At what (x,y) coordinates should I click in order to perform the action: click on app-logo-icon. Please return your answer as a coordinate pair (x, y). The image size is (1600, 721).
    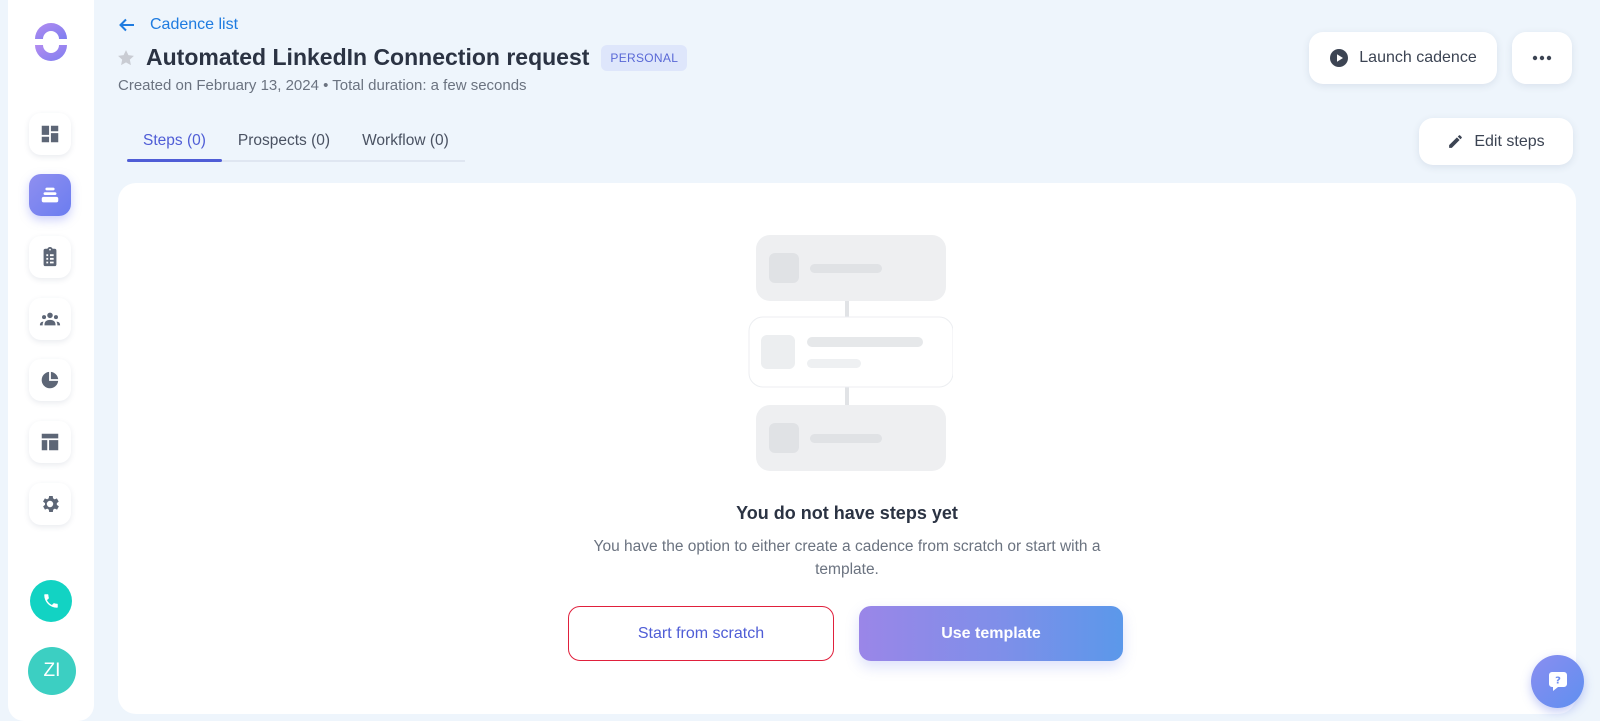
    Looking at the image, I should click on (51, 42).